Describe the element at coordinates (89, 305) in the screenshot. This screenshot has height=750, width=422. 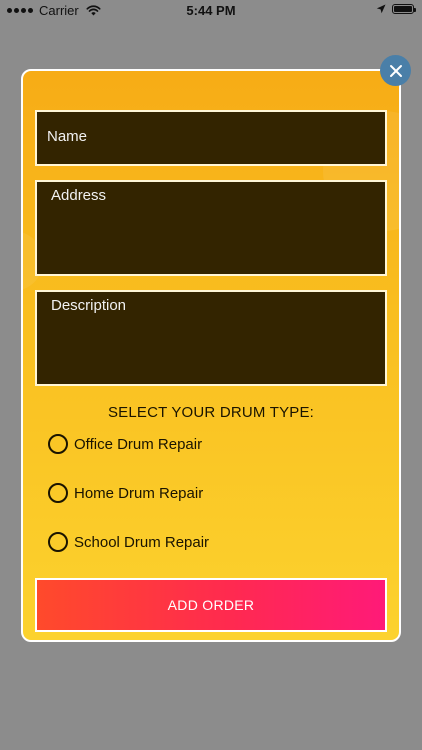
I see `description-placeholder: Description` at that location.